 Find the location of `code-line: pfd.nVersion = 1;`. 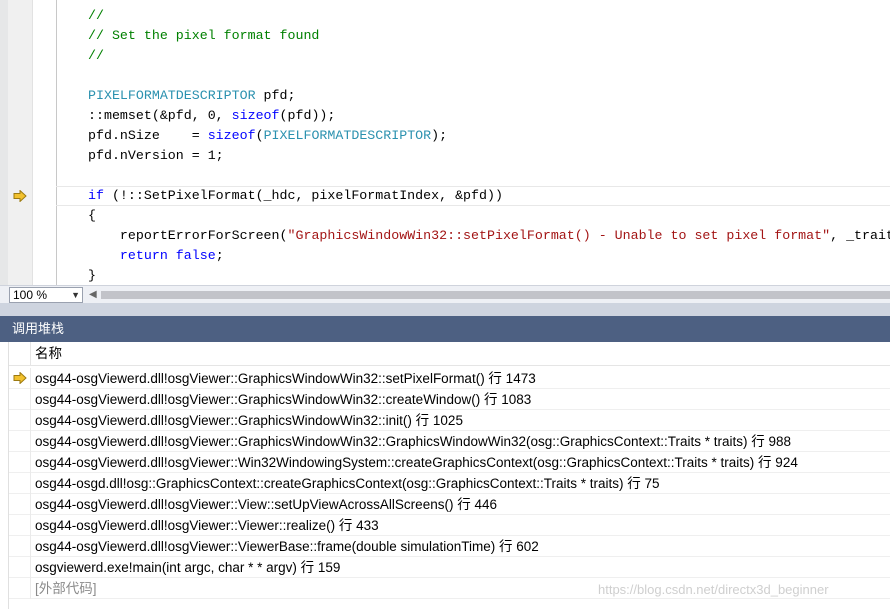

code-line: pfd.nVersion = 1; is located at coordinates (156, 156).